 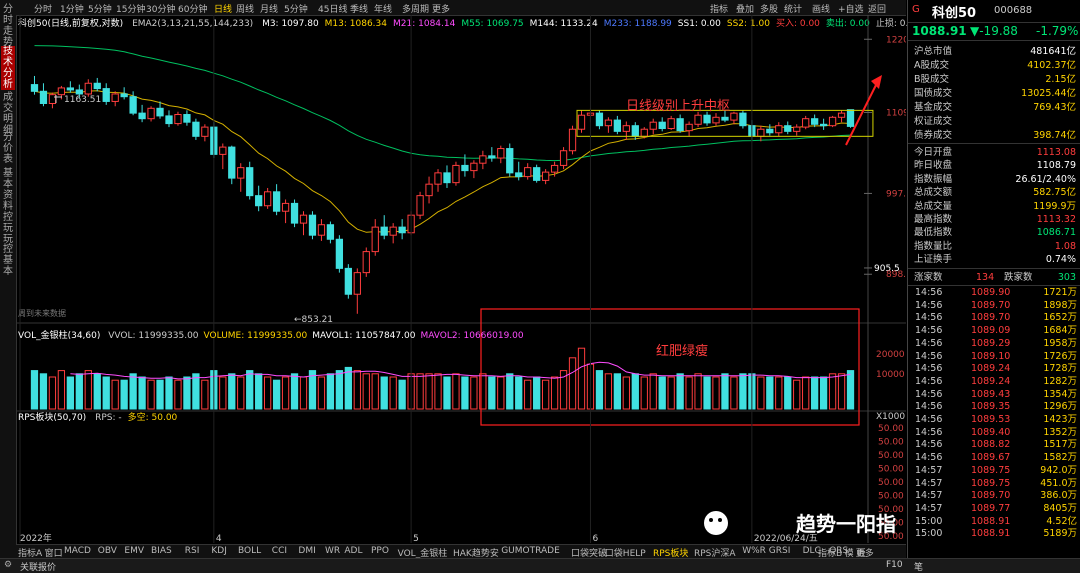 I want to click on left-tab-5: 控玩玩, so click(x=8, y=228).